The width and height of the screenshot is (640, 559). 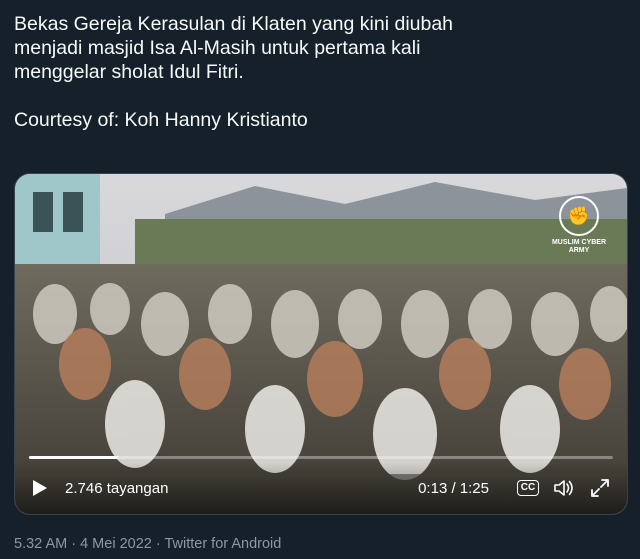 I want to click on video-time: 0:13 / 1:25, so click(x=453, y=488).